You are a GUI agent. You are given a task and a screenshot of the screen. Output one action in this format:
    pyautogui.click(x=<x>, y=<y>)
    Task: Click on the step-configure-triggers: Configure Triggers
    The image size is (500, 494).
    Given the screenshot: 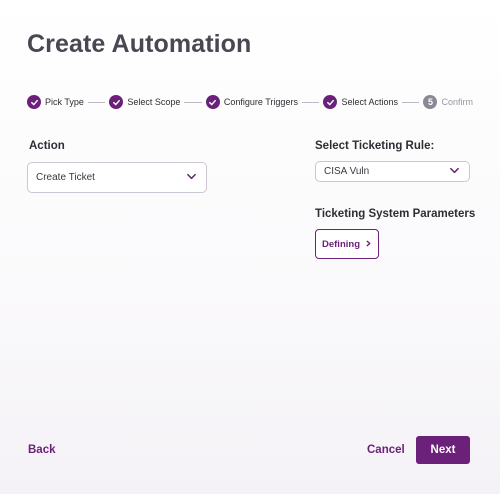 What is the action you would take?
    pyautogui.click(x=251, y=102)
    